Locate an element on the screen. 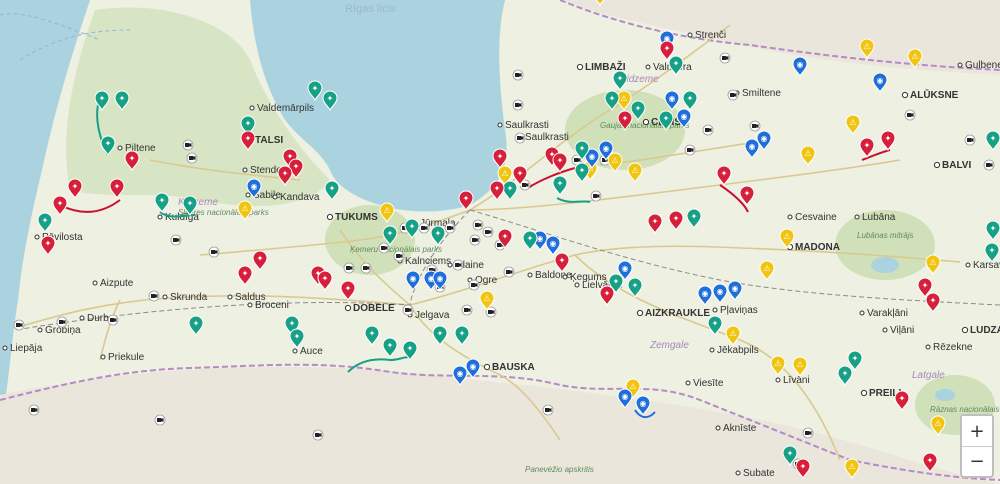  park-label-lubana: Lubānas mitrājs is located at coordinates (885, 235).